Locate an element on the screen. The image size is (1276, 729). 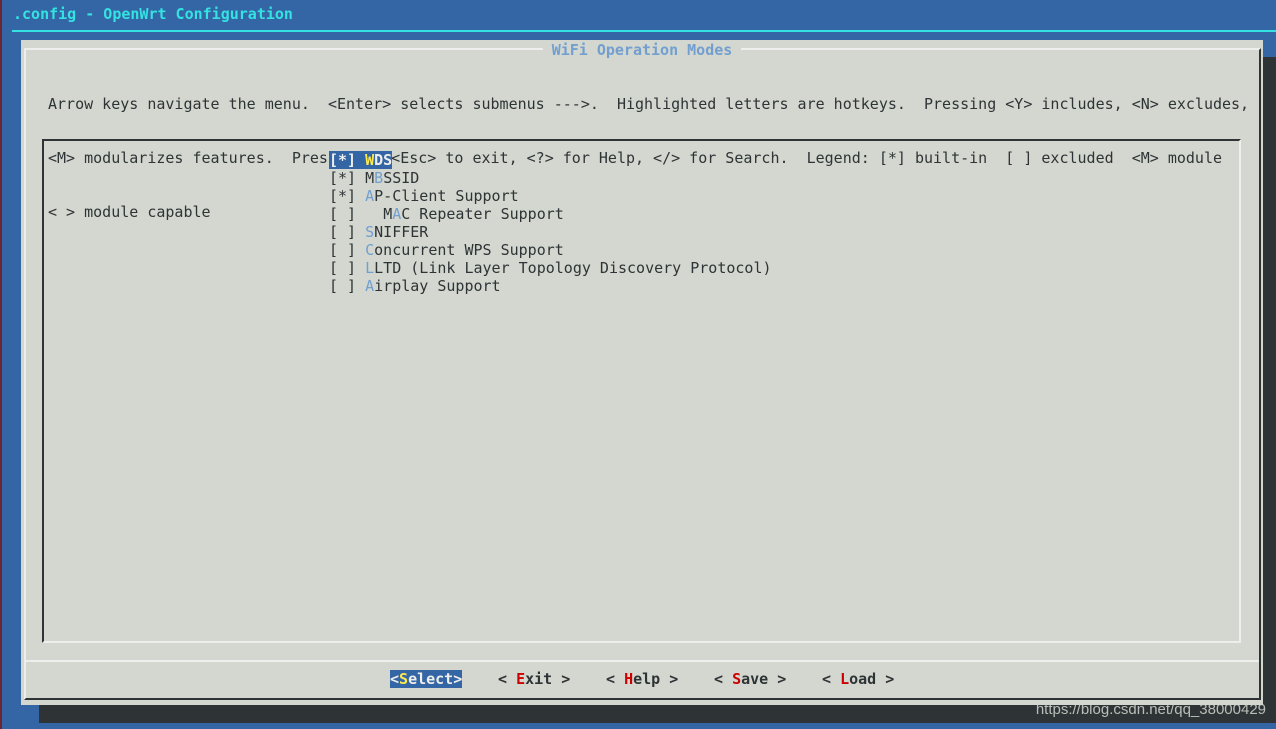
menu-item-label: [ ] SNIFFER is located at coordinates (378, 232).